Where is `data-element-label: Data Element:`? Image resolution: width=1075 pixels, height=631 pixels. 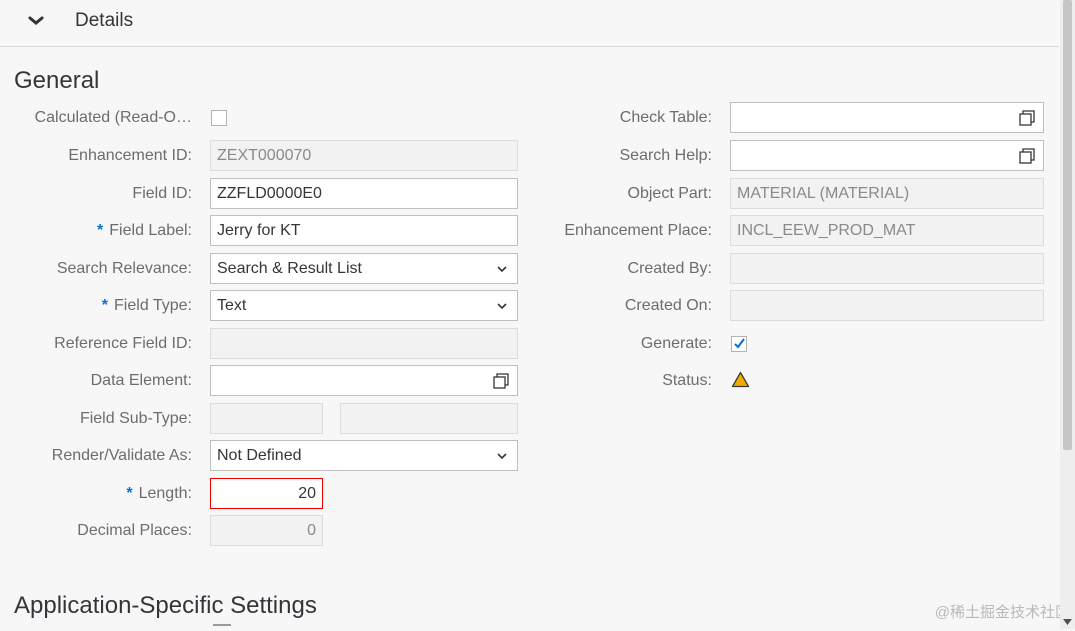 data-element-label: Data Element: is located at coordinates (141, 380).